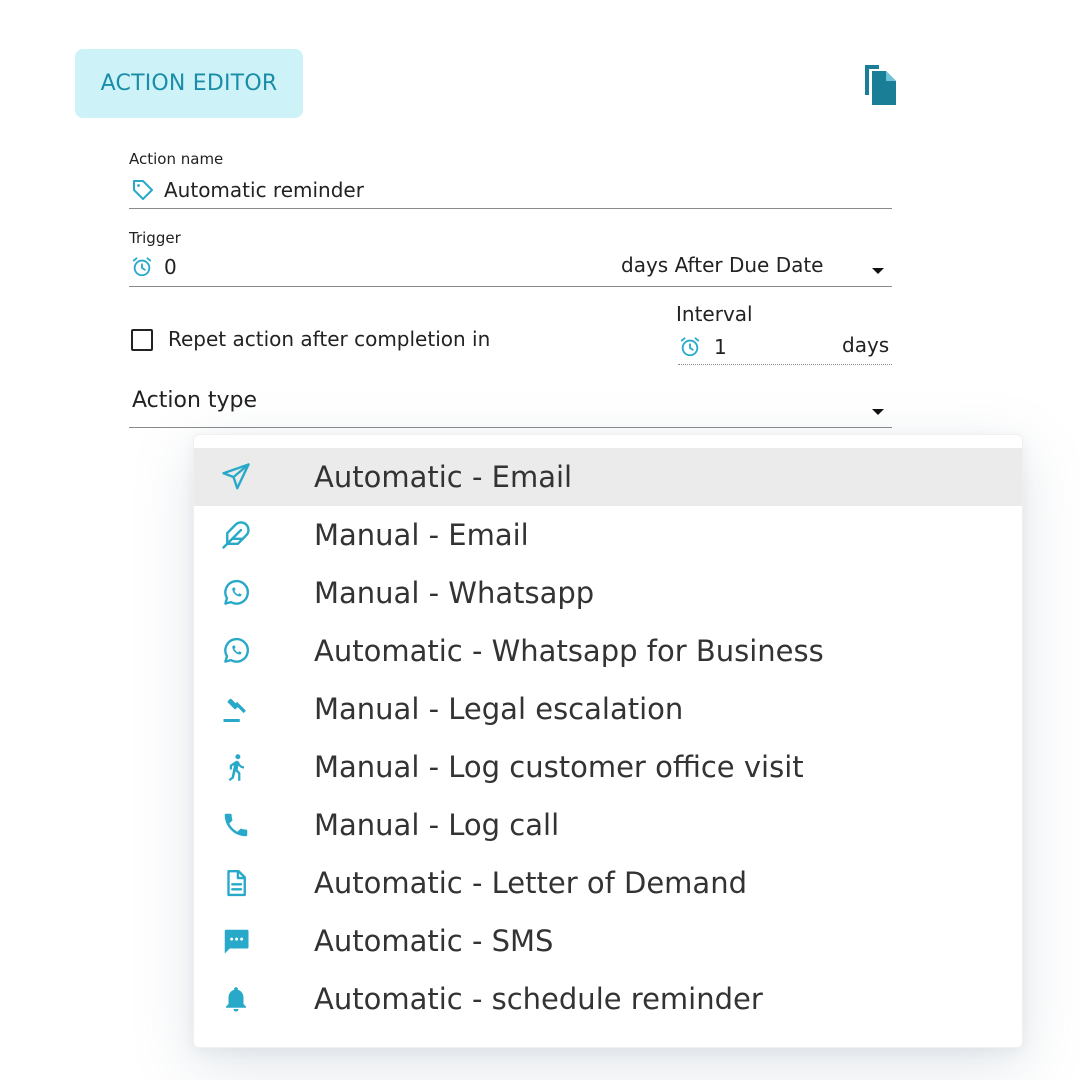 The width and height of the screenshot is (1080, 1080). I want to click on dropdown-item-automatic-schedule-reminder: Automatic - schedule reminder, so click(608, 999).